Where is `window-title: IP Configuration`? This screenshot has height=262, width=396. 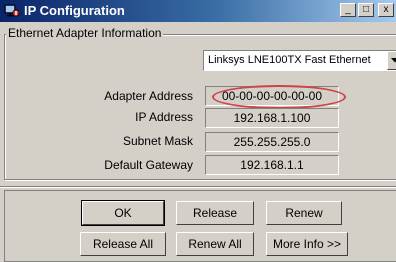 window-title: IP Configuration is located at coordinates (74, 10).